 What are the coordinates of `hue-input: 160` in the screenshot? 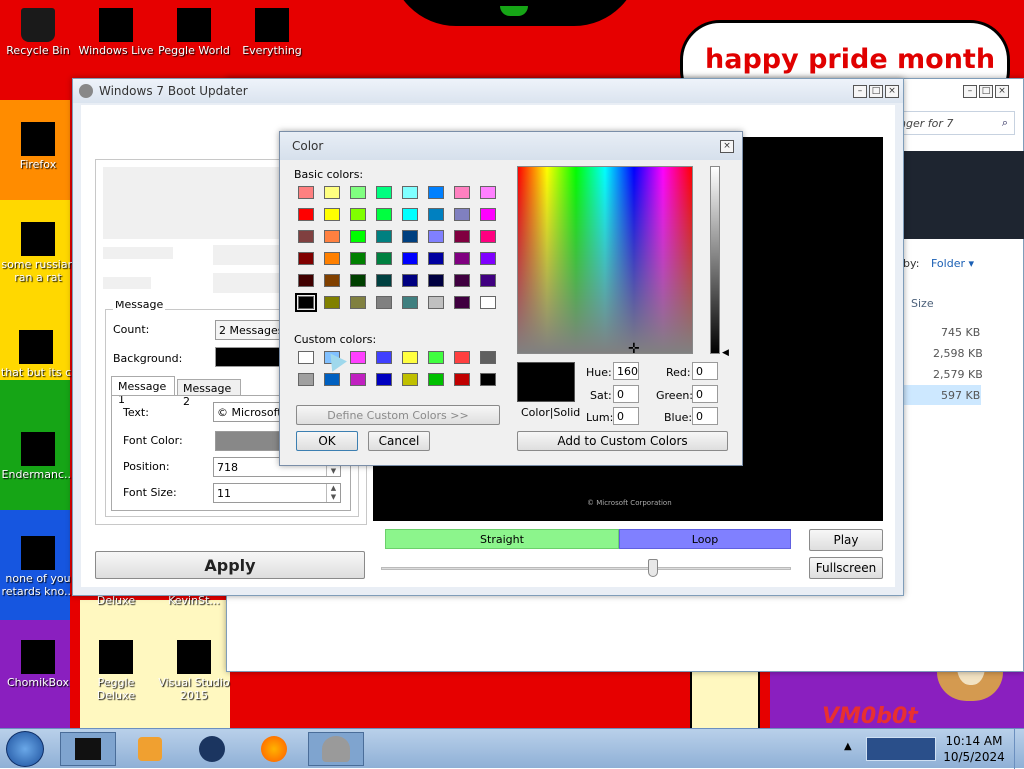 It's located at (626, 371).